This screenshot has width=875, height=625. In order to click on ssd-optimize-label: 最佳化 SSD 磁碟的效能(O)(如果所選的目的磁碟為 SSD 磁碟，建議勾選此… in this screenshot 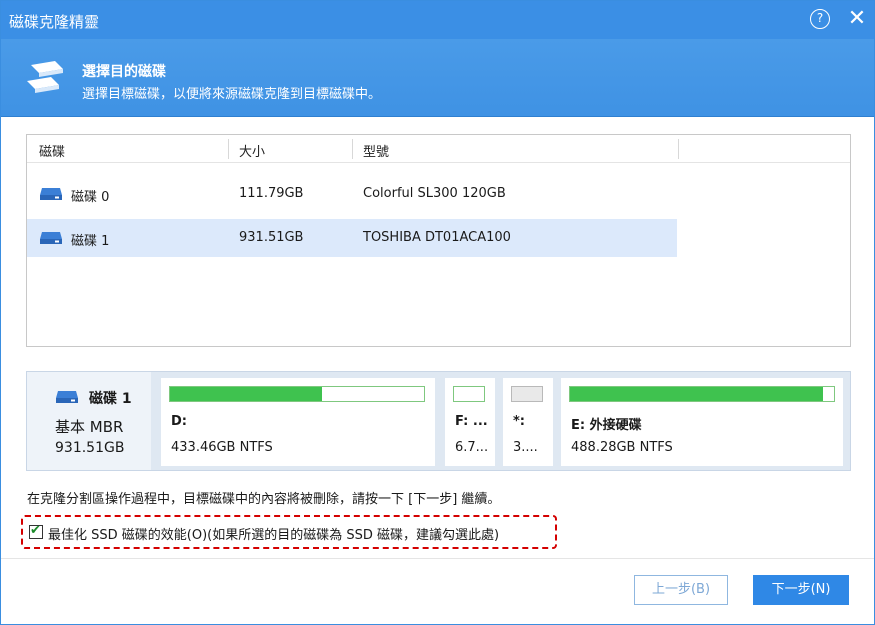, I will do `click(273, 533)`.